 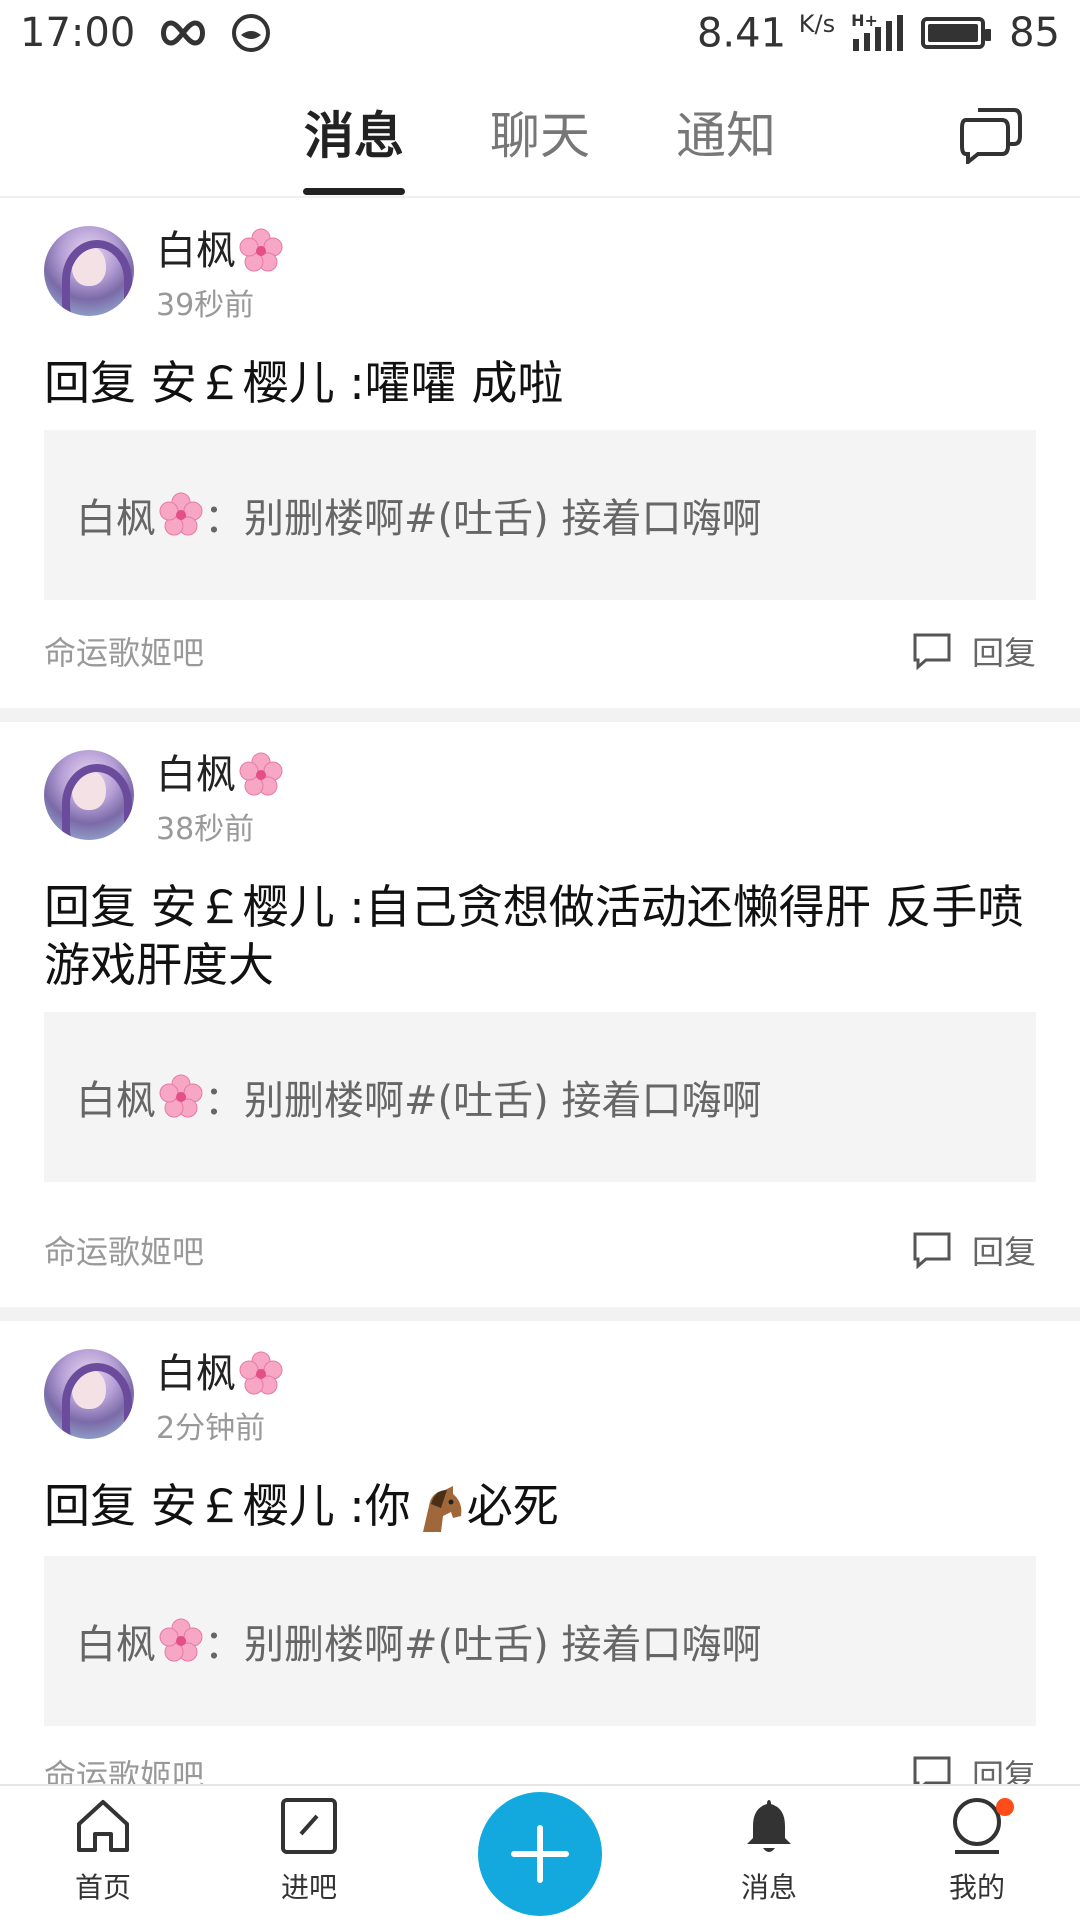 I want to click on reply-text: 回复 安￡樱儿 :你 必死, so click(x=540, y=1507).